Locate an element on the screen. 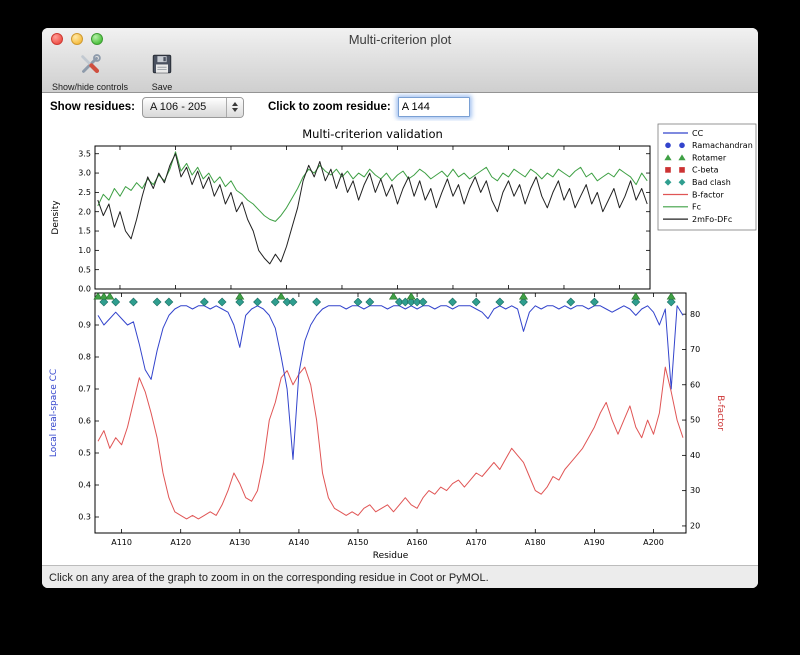 This screenshot has width=800, height=655. svg-text: Residue is located at coordinates (391, 556).